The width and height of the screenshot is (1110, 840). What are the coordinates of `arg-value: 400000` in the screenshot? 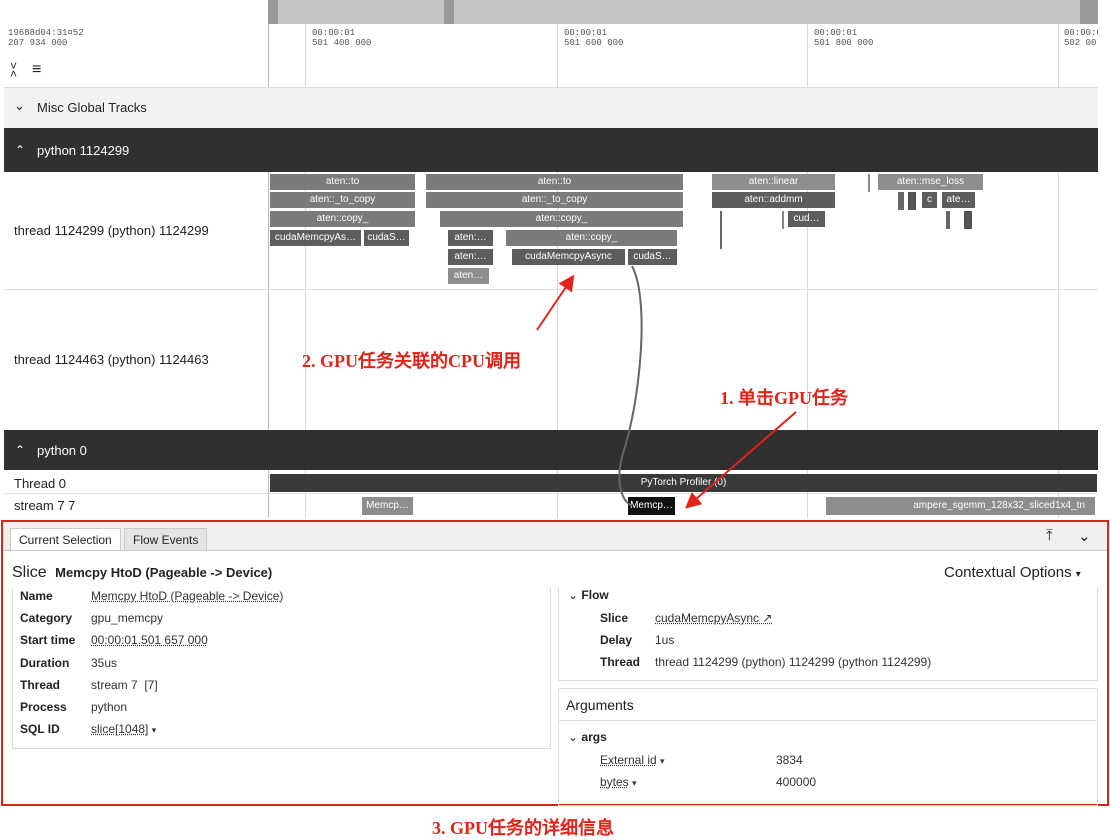 It's located at (796, 782).